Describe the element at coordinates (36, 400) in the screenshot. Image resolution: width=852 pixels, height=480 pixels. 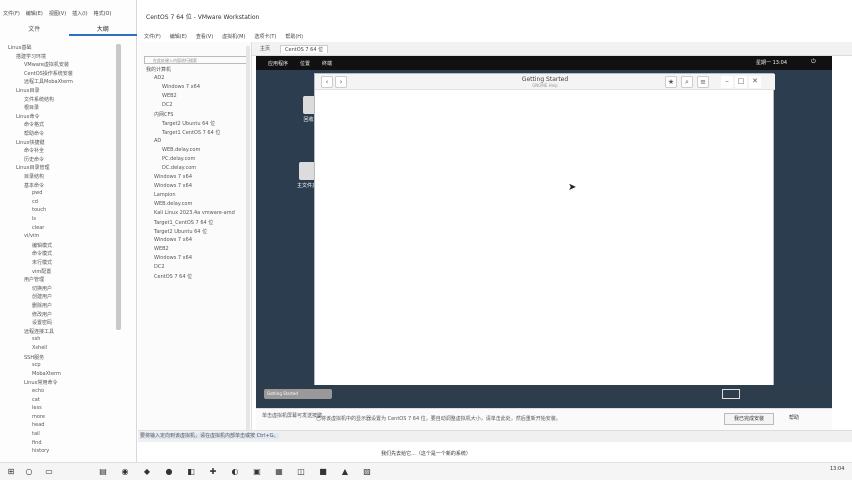
I see `outline-node: cat` at that location.